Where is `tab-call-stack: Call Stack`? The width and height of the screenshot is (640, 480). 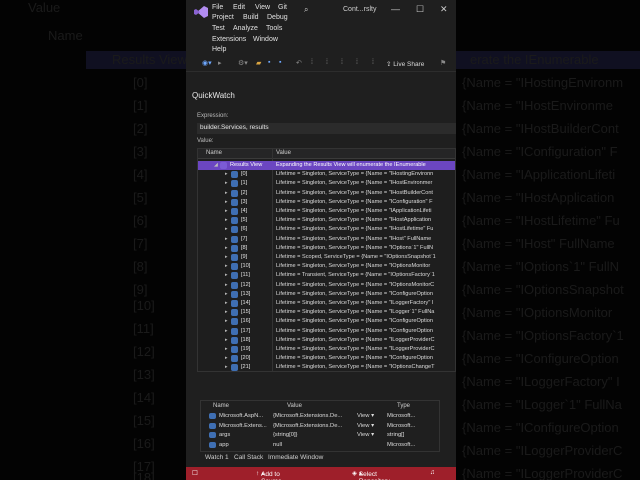 tab-call-stack: Call Stack is located at coordinates (248, 457).